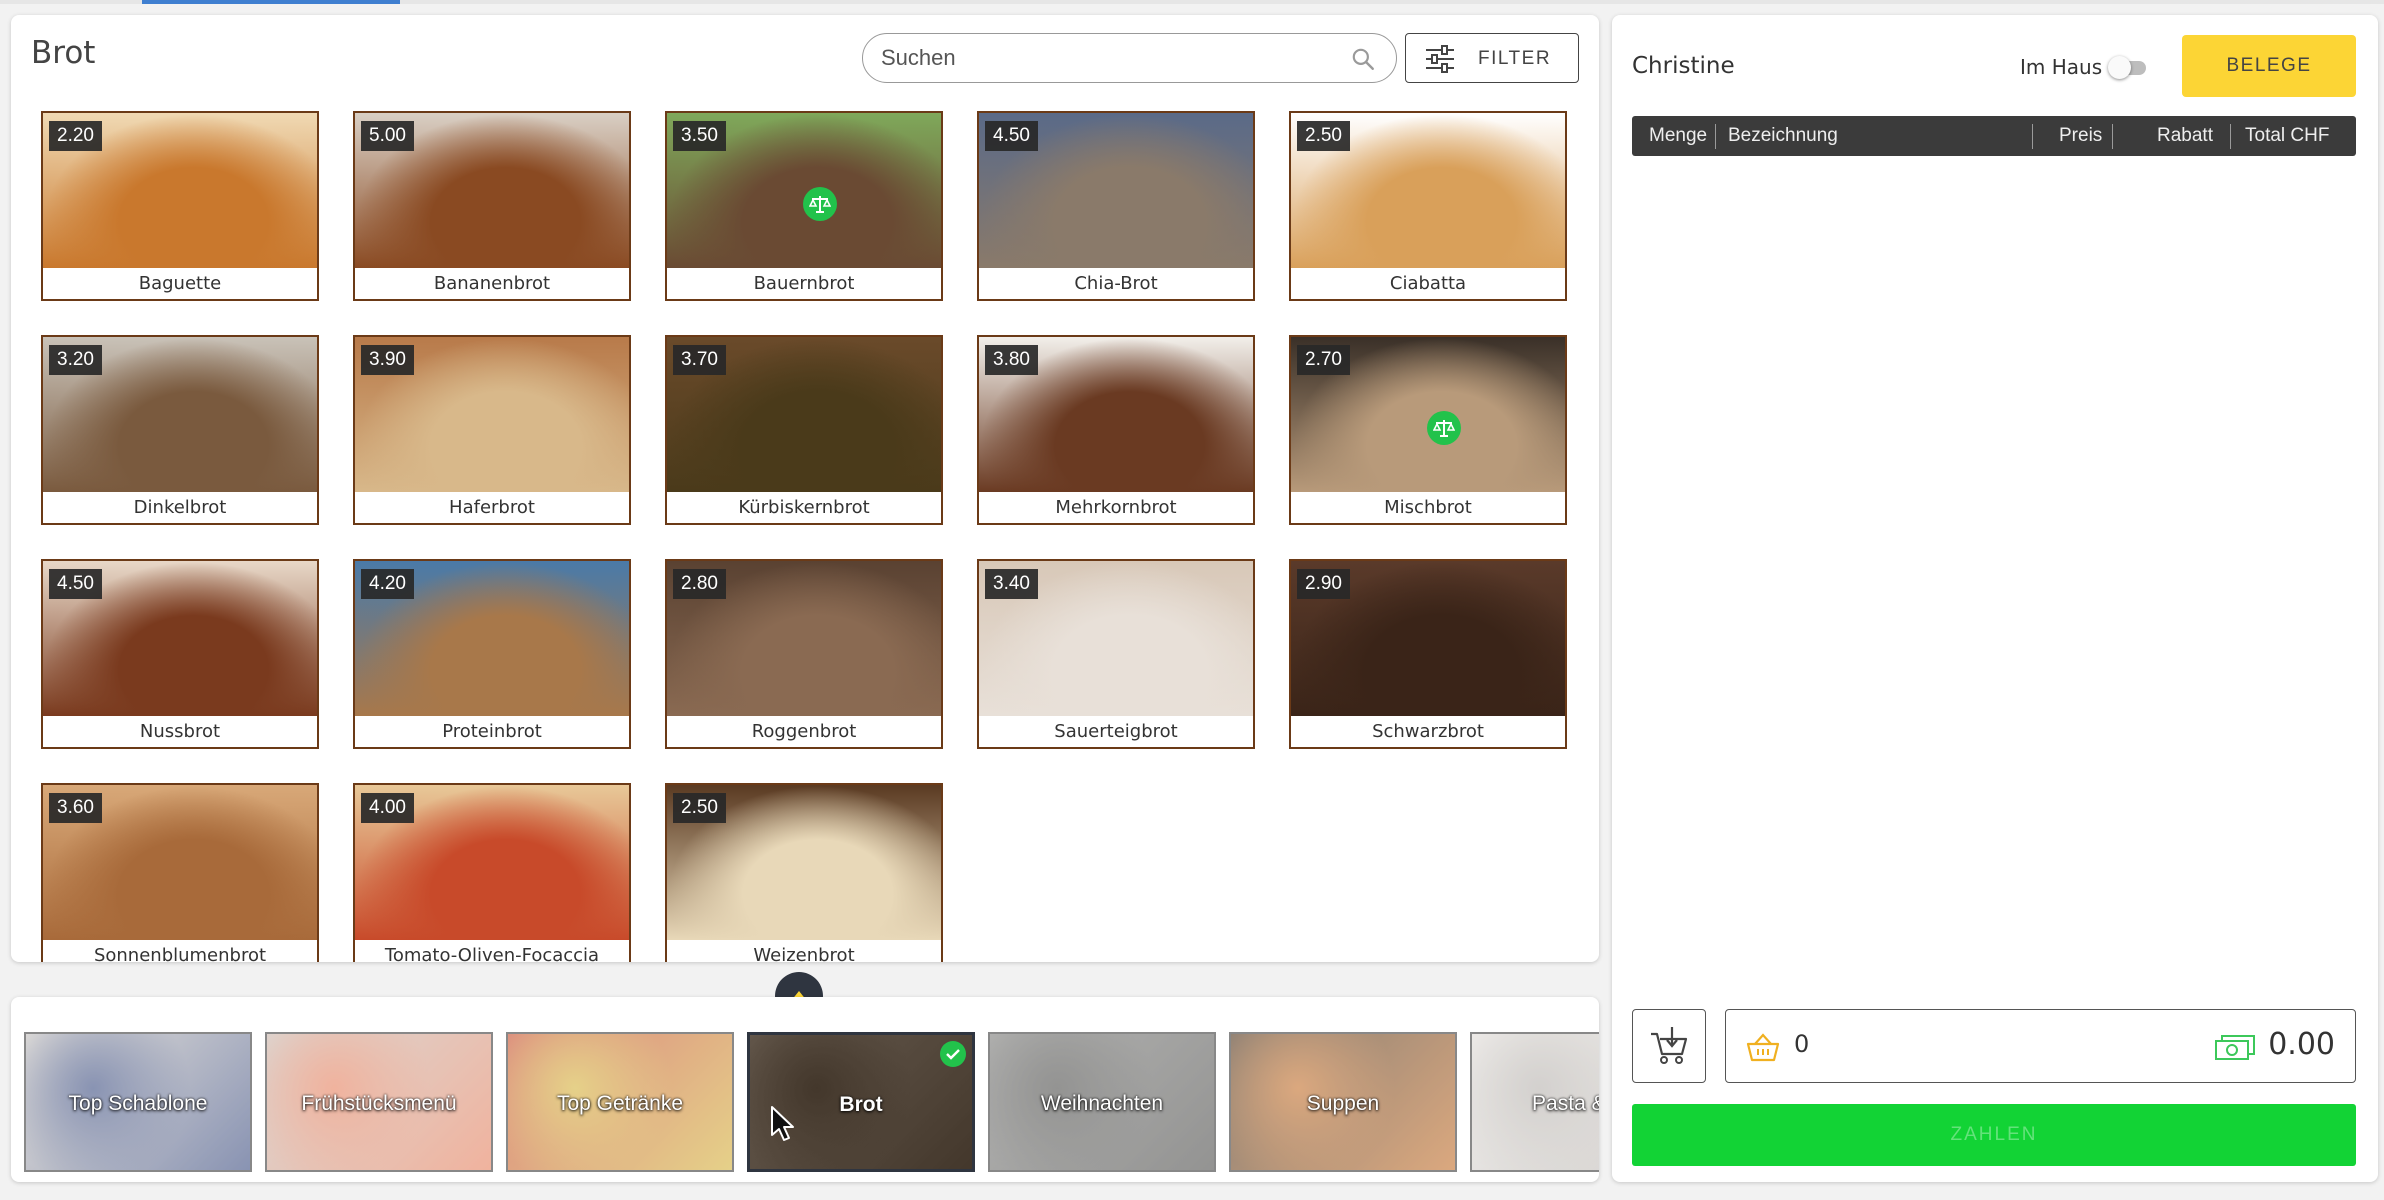 Image resolution: width=2384 pixels, height=1200 pixels. What do you see at coordinates (492, 951) in the screenshot?
I see `product-name: Tomato-Oliven-Focaccia` at bounding box center [492, 951].